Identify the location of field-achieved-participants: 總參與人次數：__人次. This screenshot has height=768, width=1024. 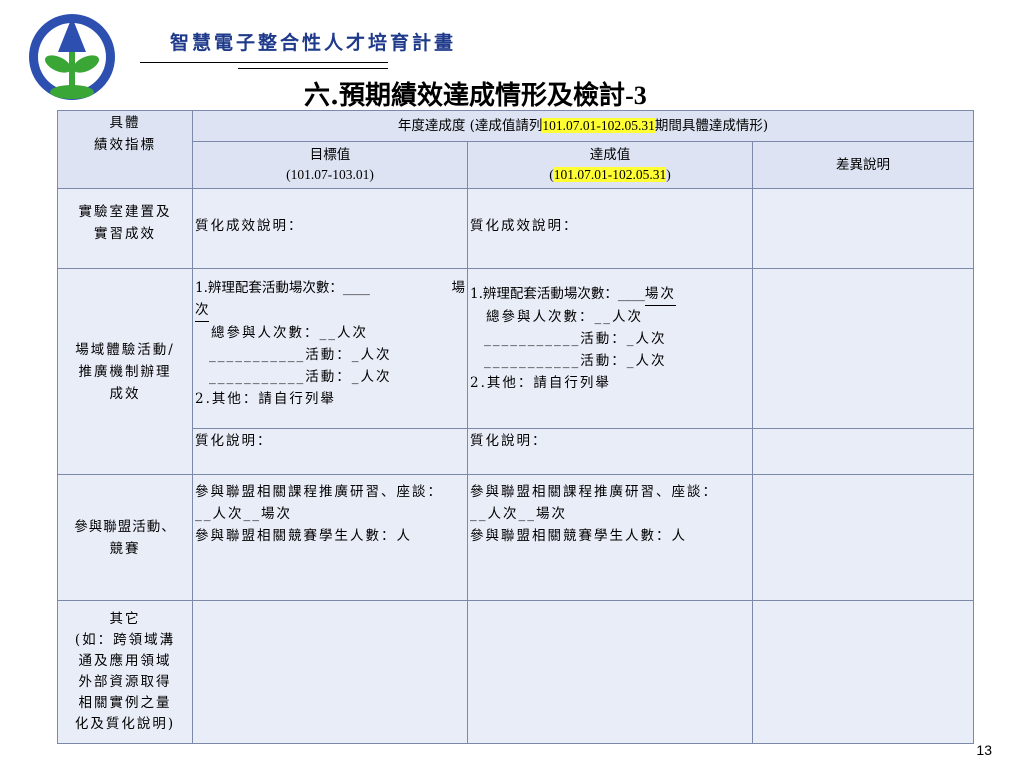
(564, 317).